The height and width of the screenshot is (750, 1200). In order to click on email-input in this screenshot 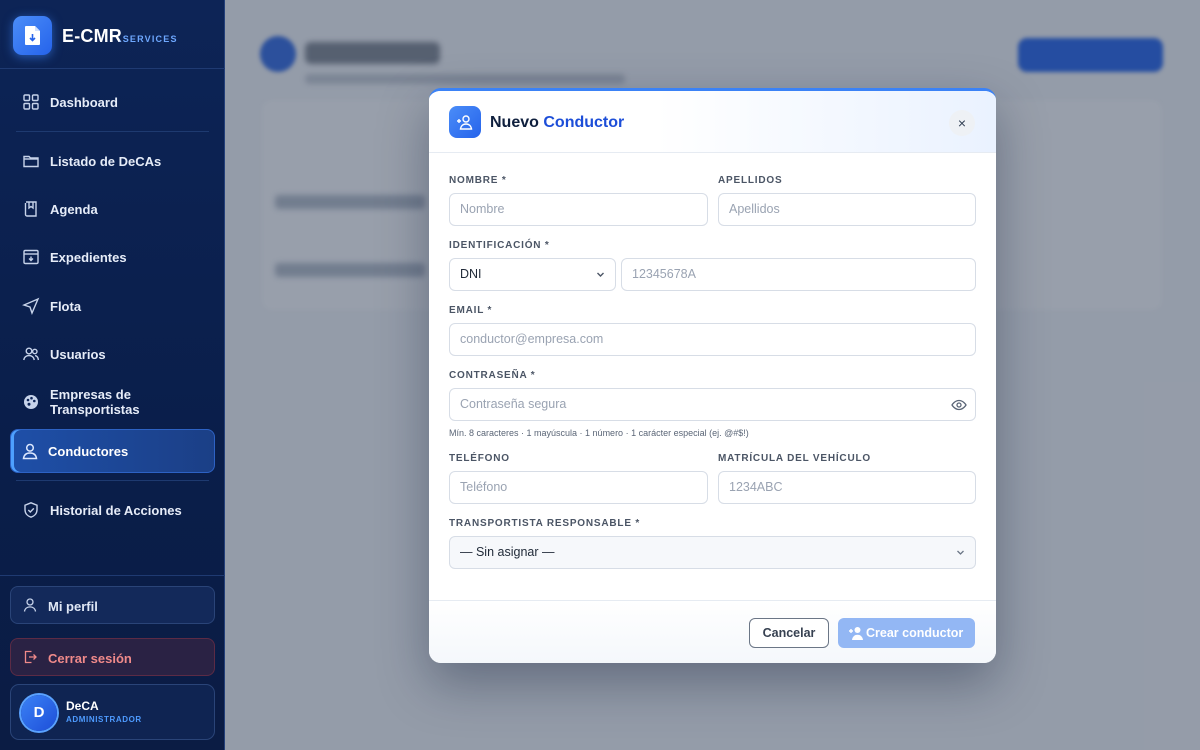, I will do `click(710, 339)`.